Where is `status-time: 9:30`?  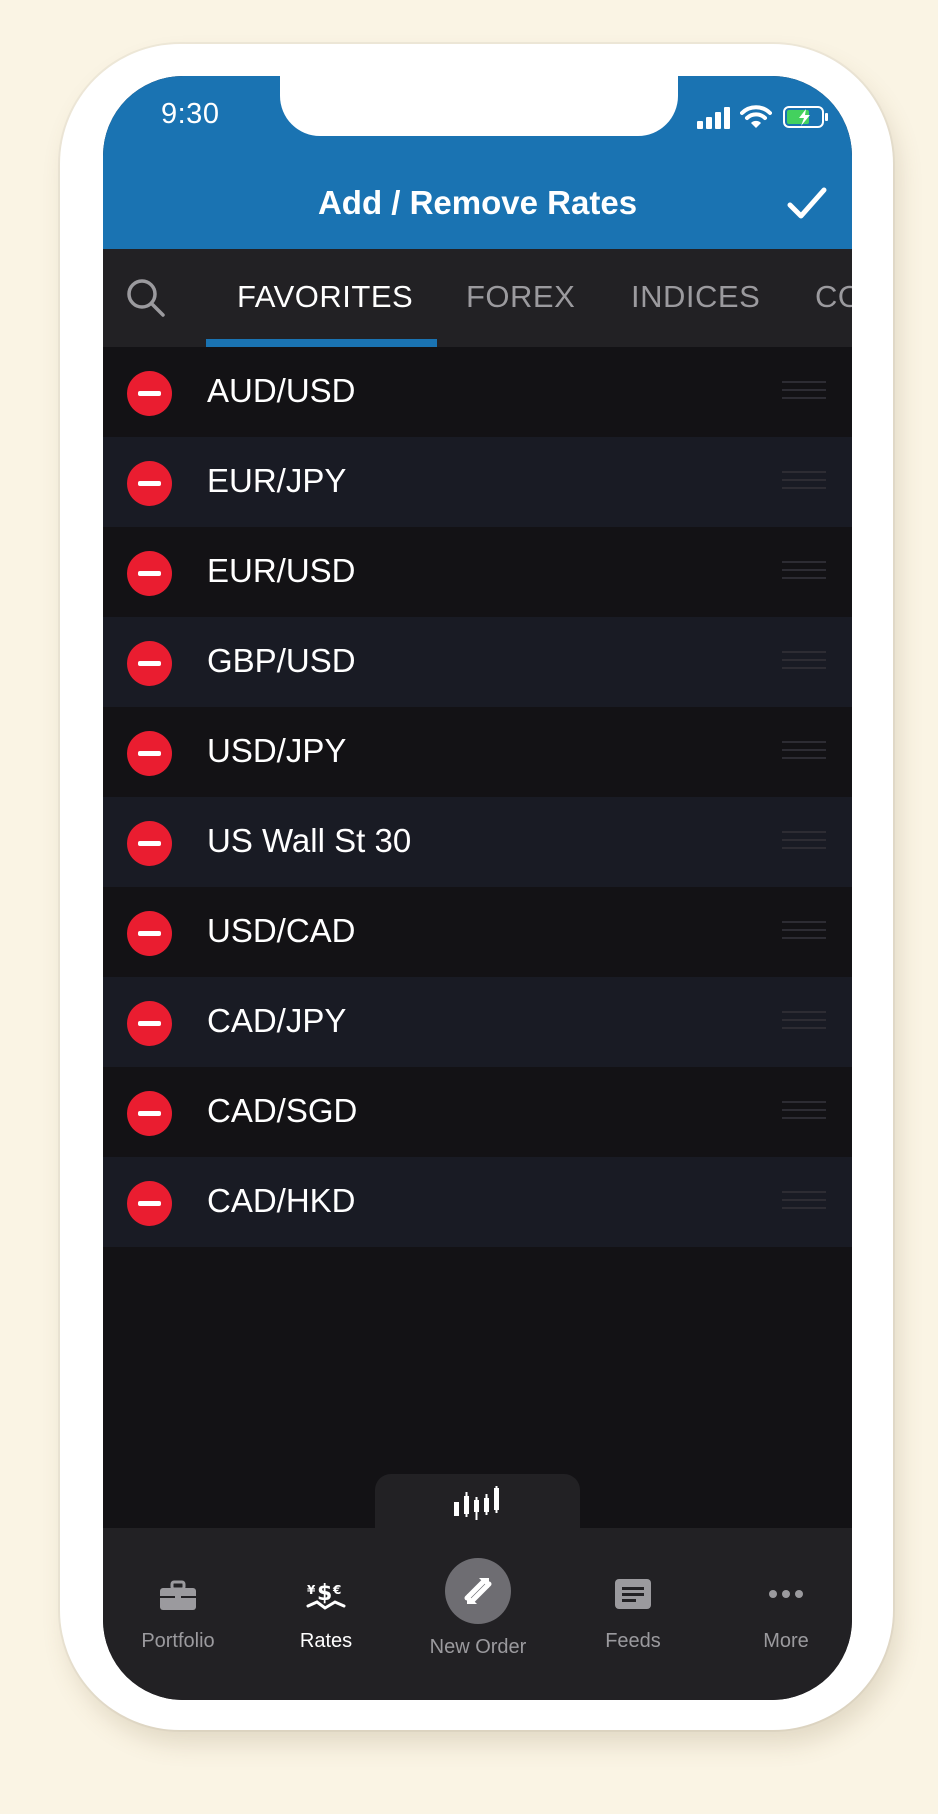
status-time: 9:30 is located at coordinates (190, 114).